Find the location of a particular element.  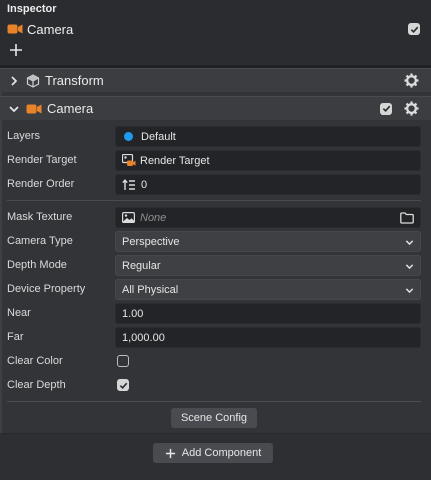

folder-icon is located at coordinates (407, 218).